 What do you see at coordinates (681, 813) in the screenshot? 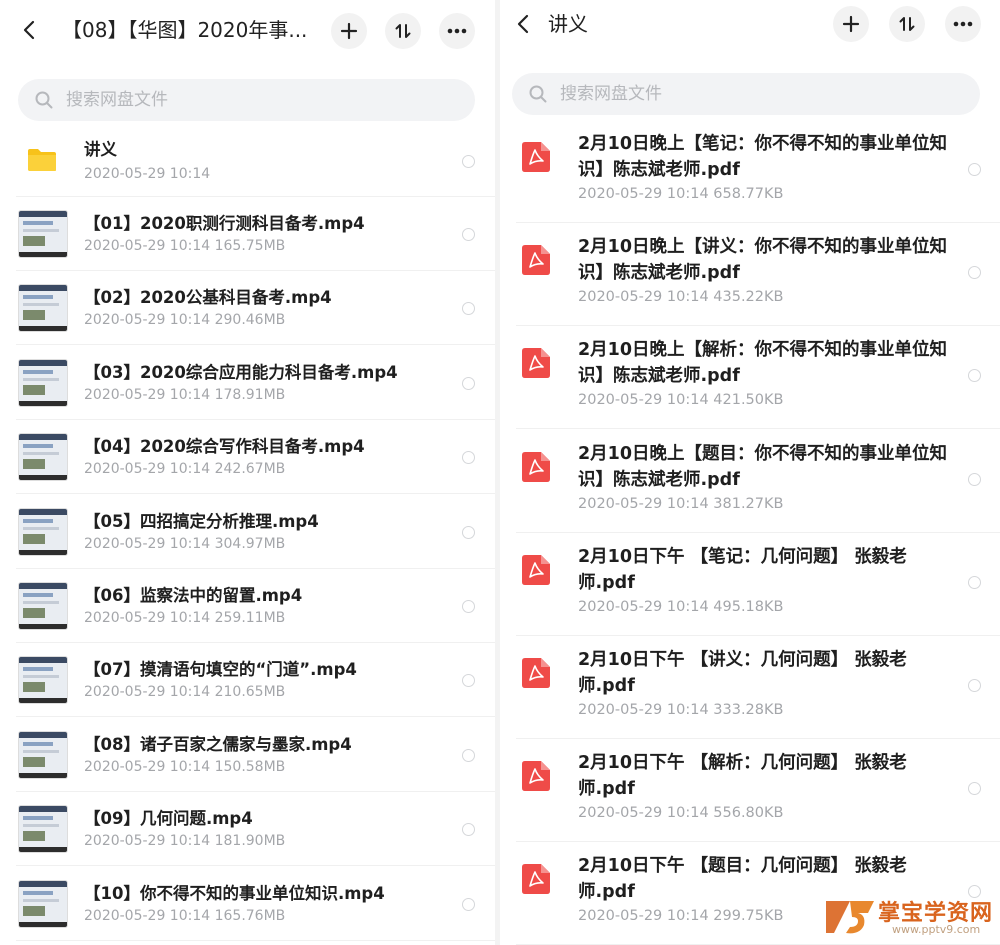
I see `file-meta: 2020-05-29 10:14 556.80KB` at bounding box center [681, 813].